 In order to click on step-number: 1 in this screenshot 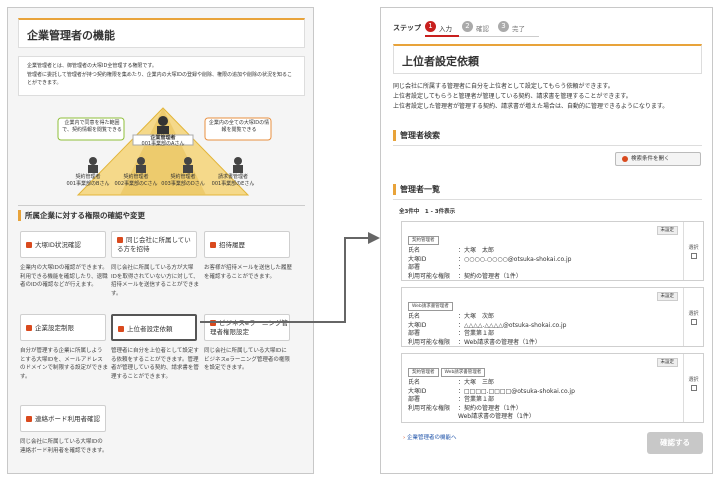, I will do `click(430, 26)`.